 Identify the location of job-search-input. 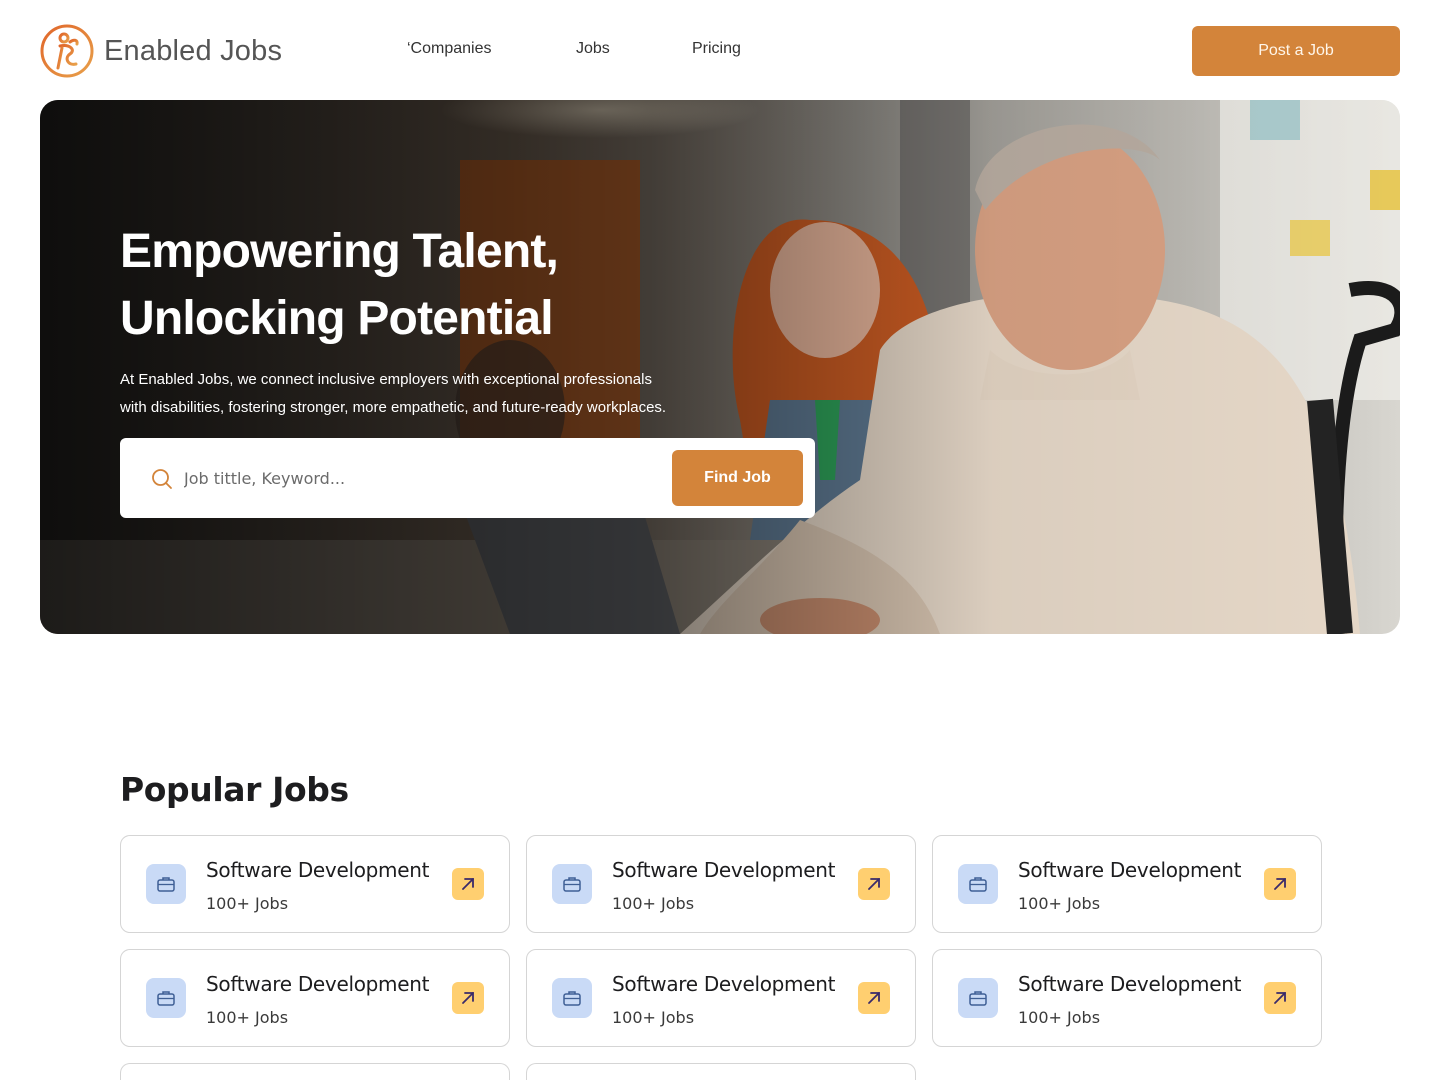
(414, 478).